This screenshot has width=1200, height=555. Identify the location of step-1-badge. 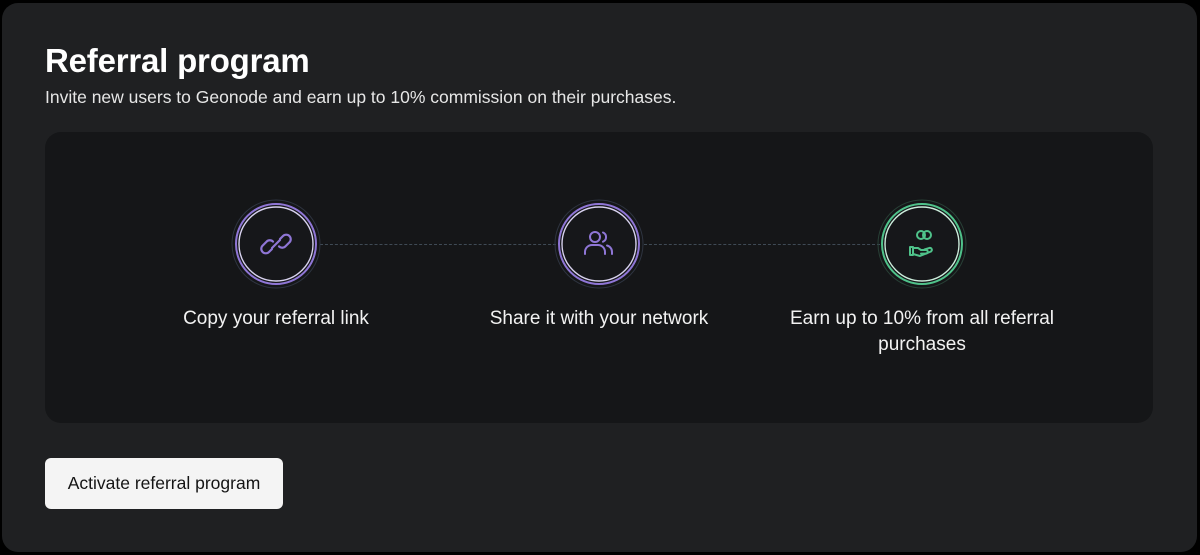
(276, 244).